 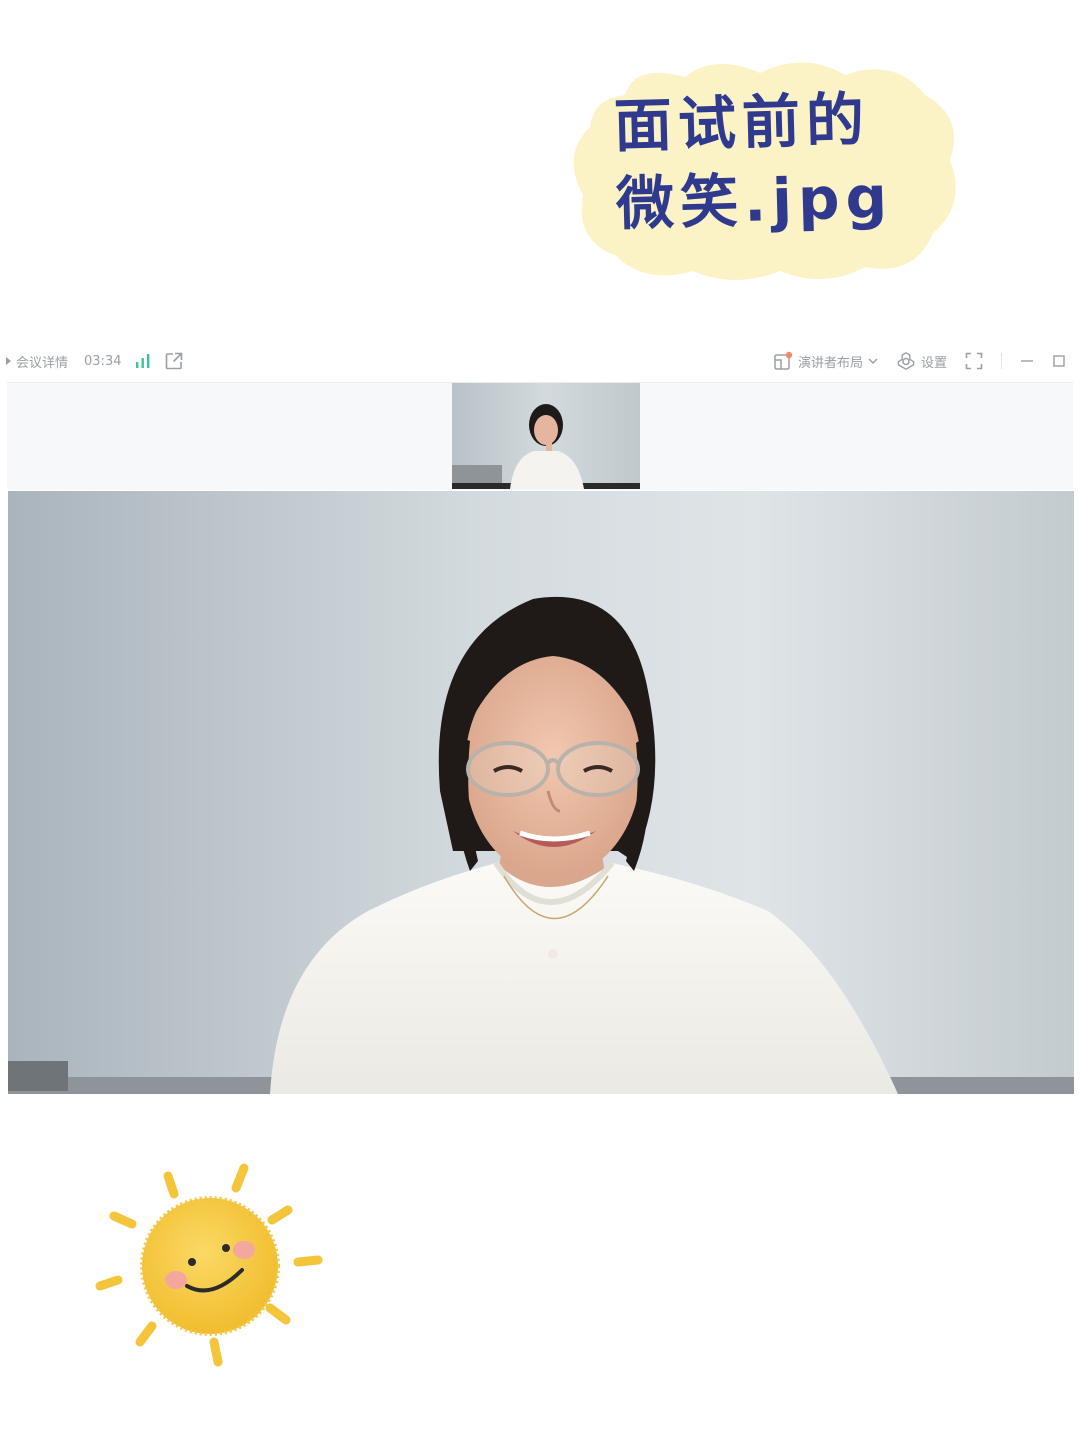 I want to click on title-line-2: 微笑.jpg, so click(x=754, y=200).